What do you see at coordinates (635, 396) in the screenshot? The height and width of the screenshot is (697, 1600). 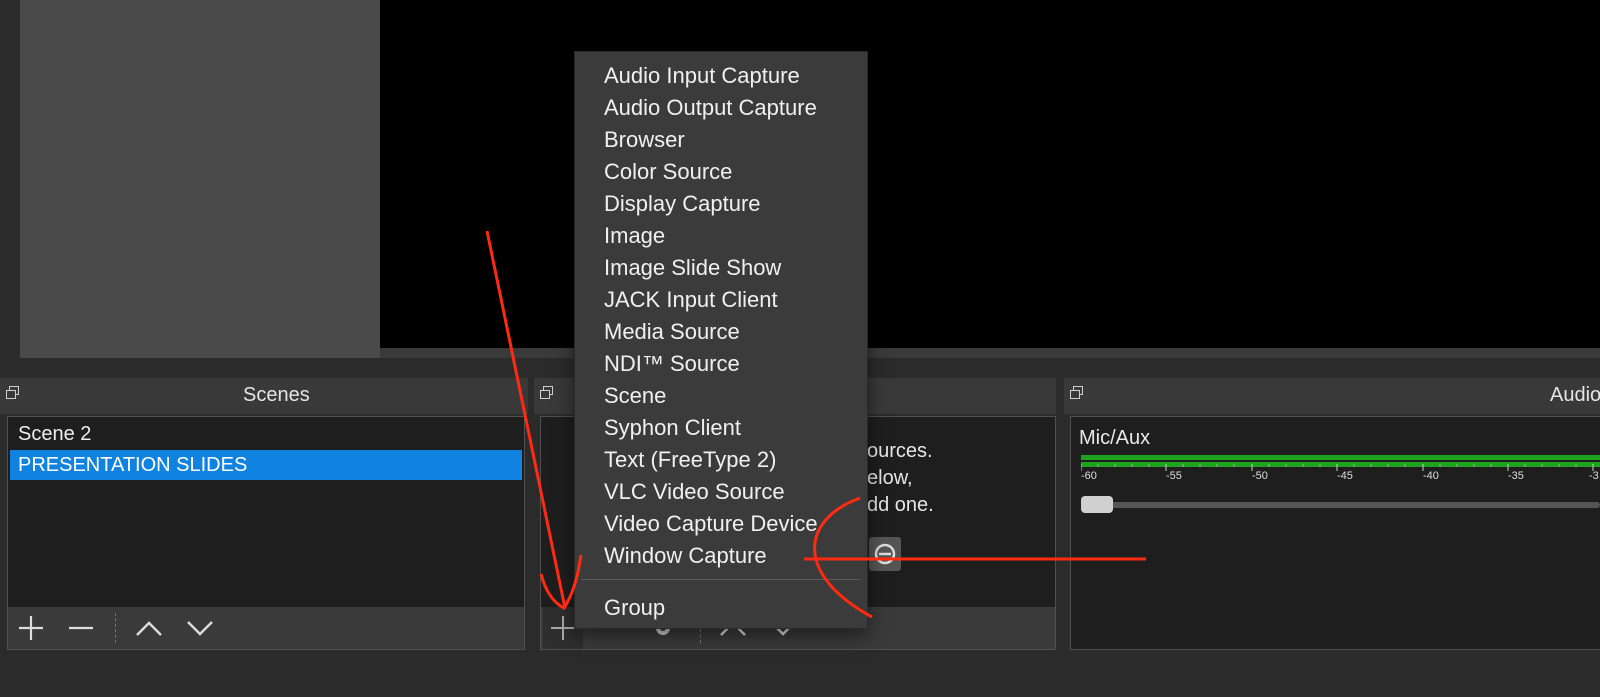 I see `menu-item-scene: Scene` at bounding box center [635, 396].